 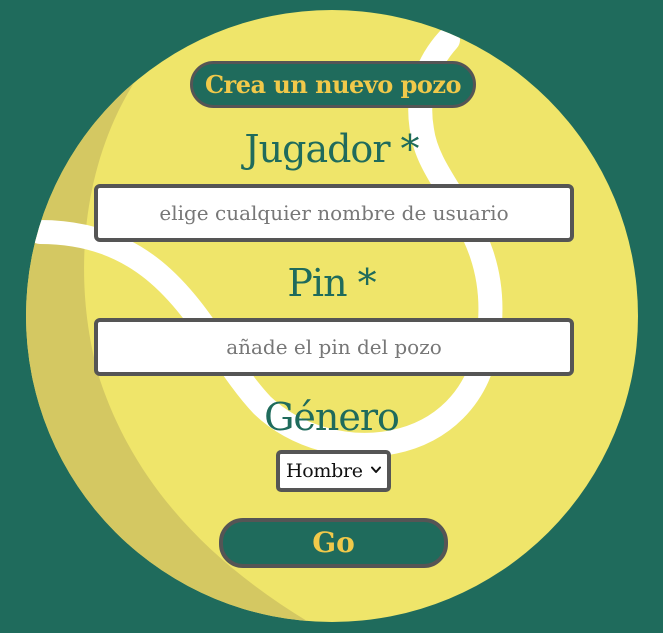 What do you see at coordinates (333, 84) in the screenshot?
I see `page-title: Crea un nuevo pozo` at bounding box center [333, 84].